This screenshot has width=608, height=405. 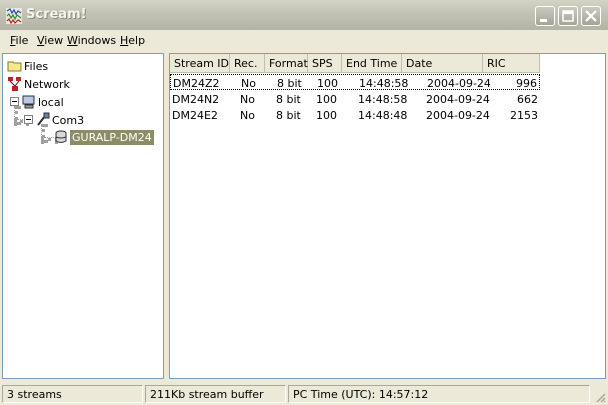 I want to click on menu-file: File, so click(x=19, y=40).